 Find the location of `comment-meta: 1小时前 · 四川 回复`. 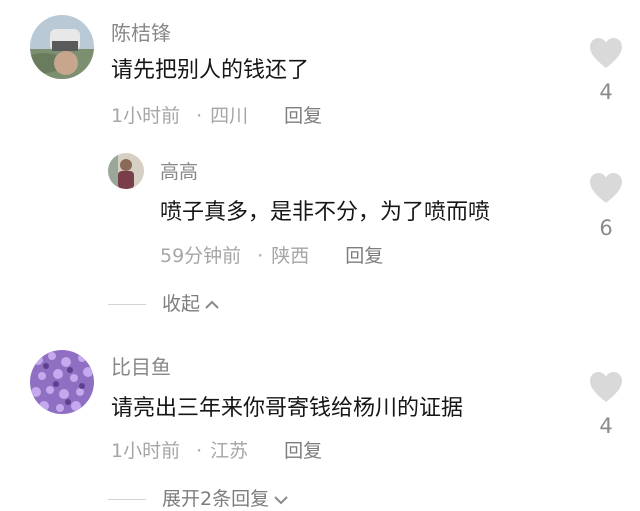

comment-meta: 1小时前 · 四川 回复 is located at coordinates (216, 116).